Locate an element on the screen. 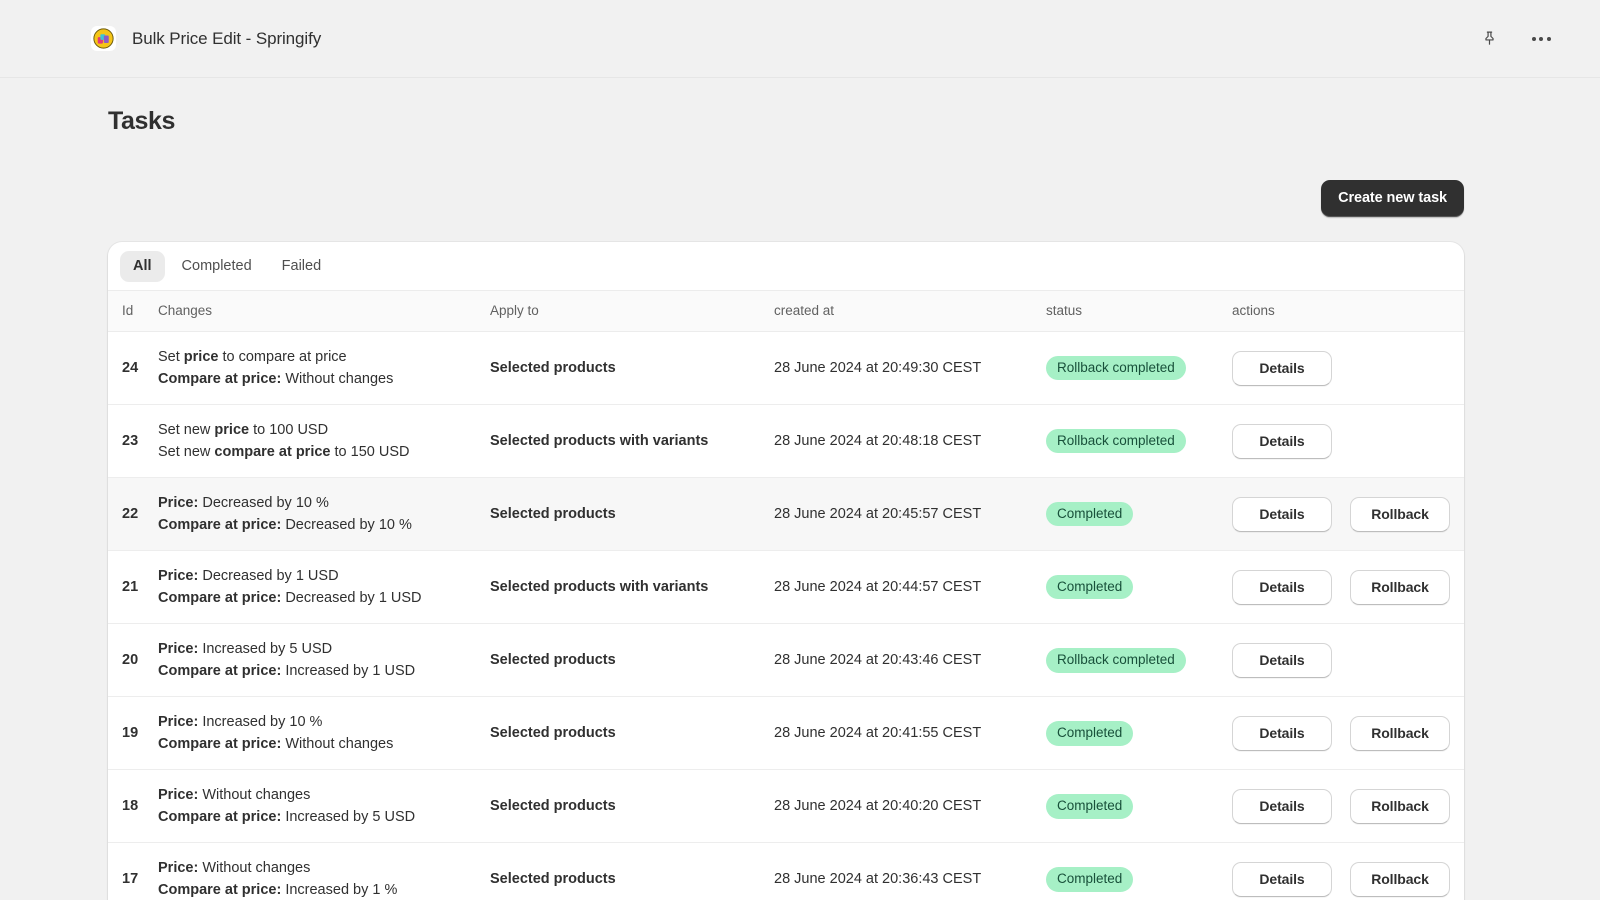  cell-id: 17 is located at coordinates (133, 871).